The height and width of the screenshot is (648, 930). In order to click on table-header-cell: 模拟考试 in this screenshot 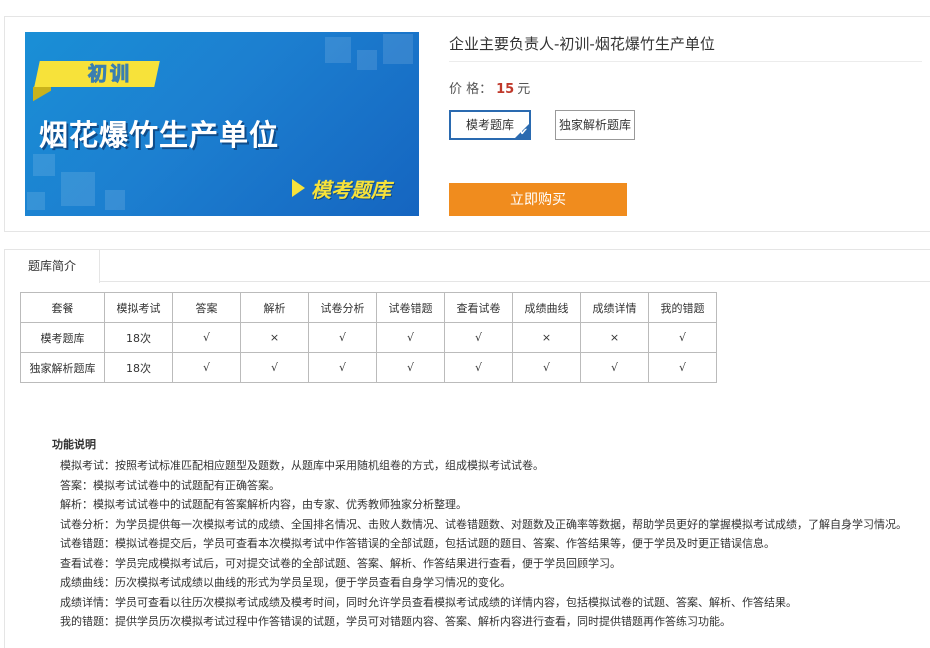, I will do `click(138, 307)`.